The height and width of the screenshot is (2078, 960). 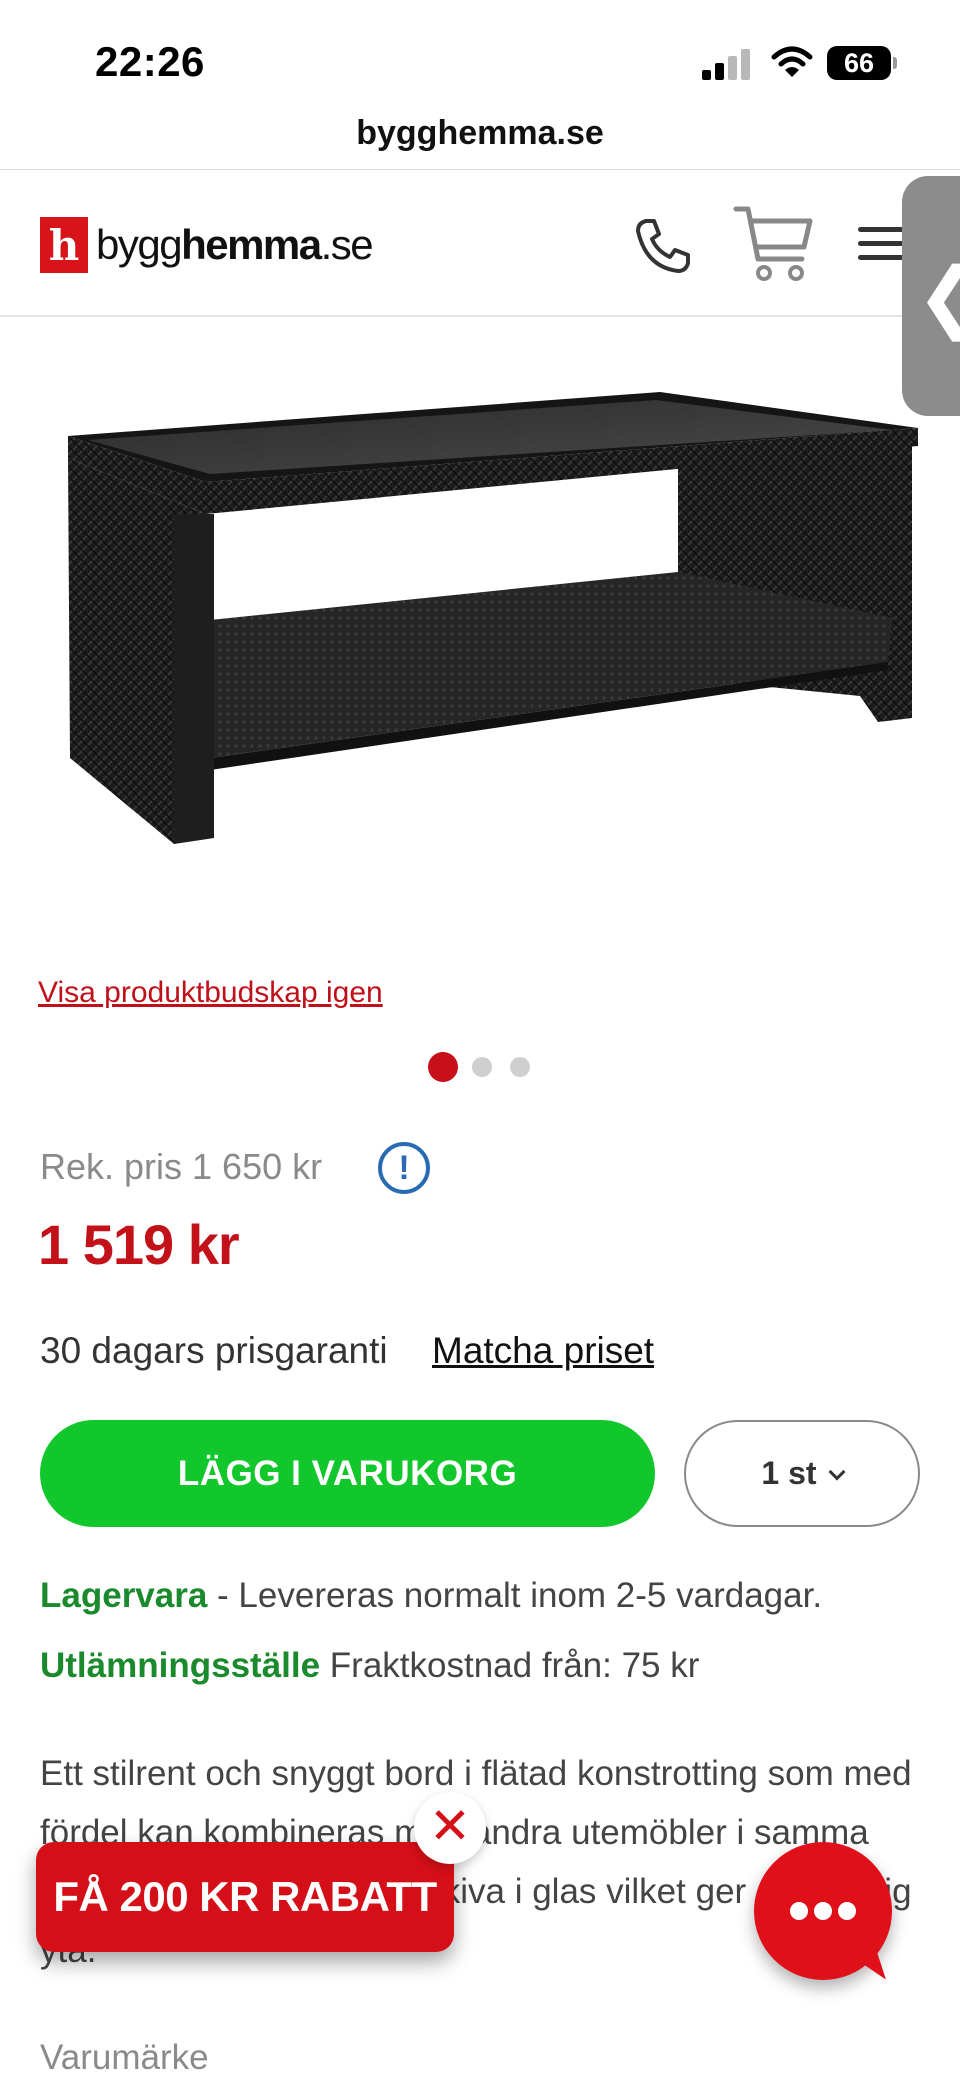 What do you see at coordinates (124, 2057) in the screenshot?
I see `brand-label: Varumärke` at bounding box center [124, 2057].